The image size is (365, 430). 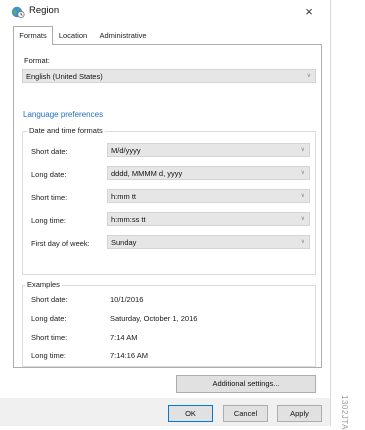 I want to click on format-label: Format:, so click(x=37, y=60).